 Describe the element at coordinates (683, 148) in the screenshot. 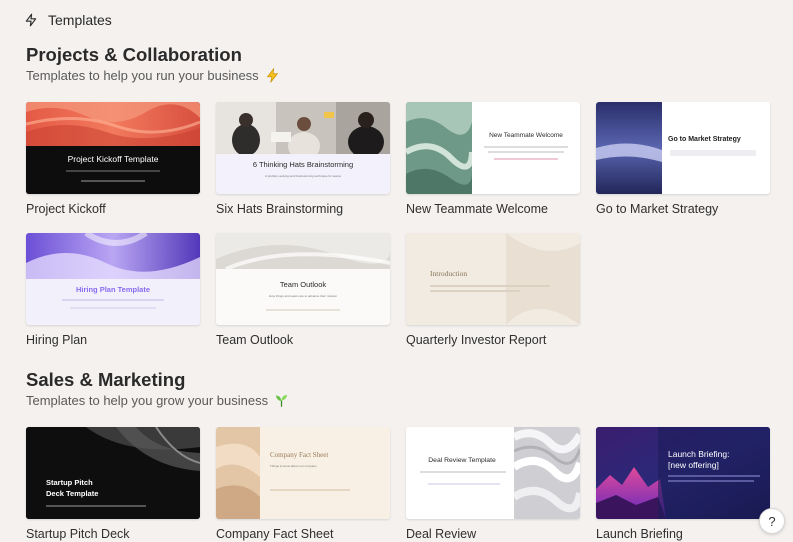

I see `template-thumbnail: Go to Market Strategy` at that location.